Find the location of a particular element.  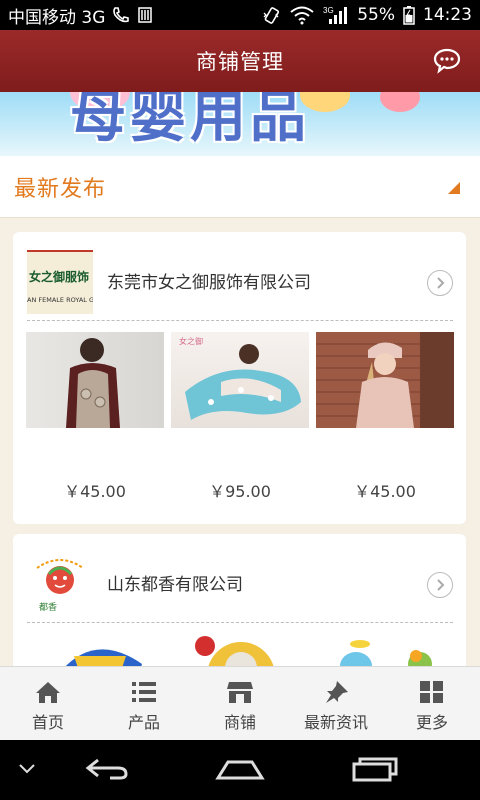

company-logo: 都香 is located at coordinates (60, 584).